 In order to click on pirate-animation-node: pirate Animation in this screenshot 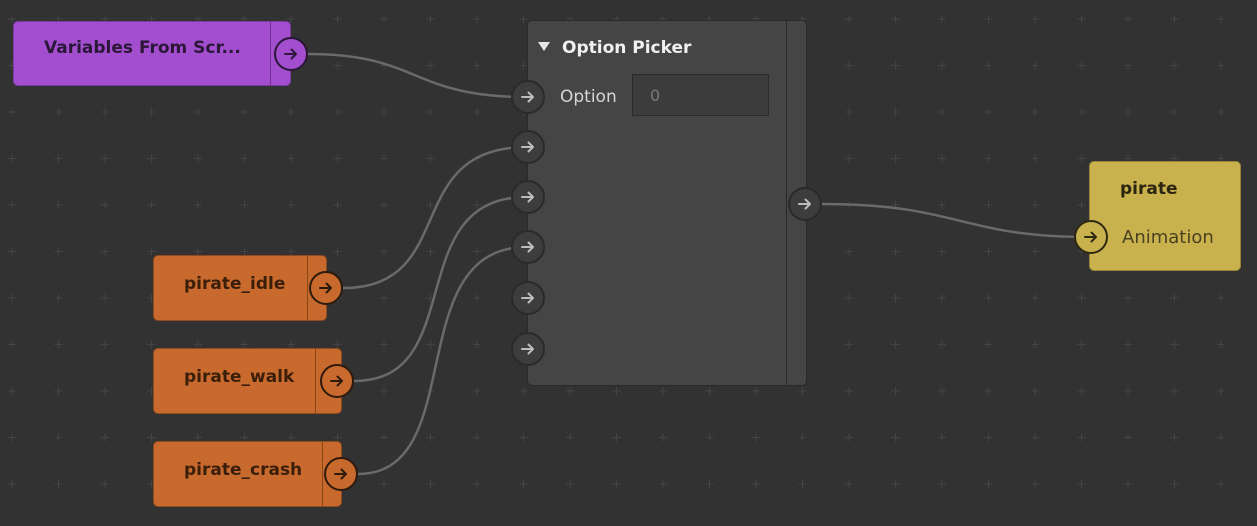, I will do `click(1165, 216)`.